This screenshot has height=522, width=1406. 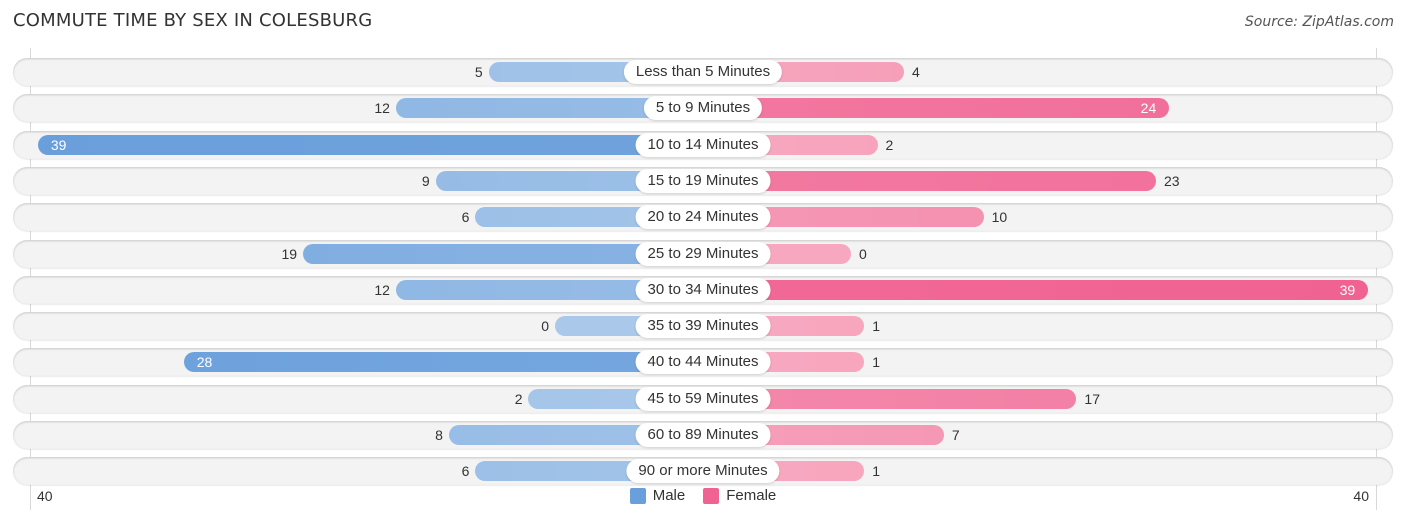 I want to click on category-label: 20 to 24 Minutes, so click(x=703, y=217).